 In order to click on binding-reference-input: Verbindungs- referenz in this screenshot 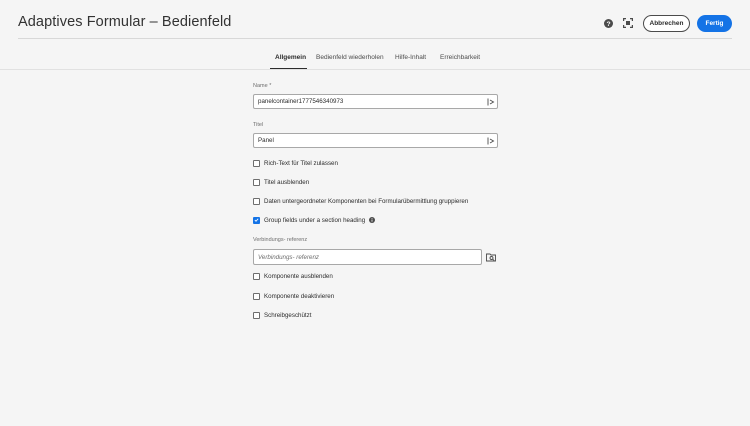, I will do `click(367, 257)`.